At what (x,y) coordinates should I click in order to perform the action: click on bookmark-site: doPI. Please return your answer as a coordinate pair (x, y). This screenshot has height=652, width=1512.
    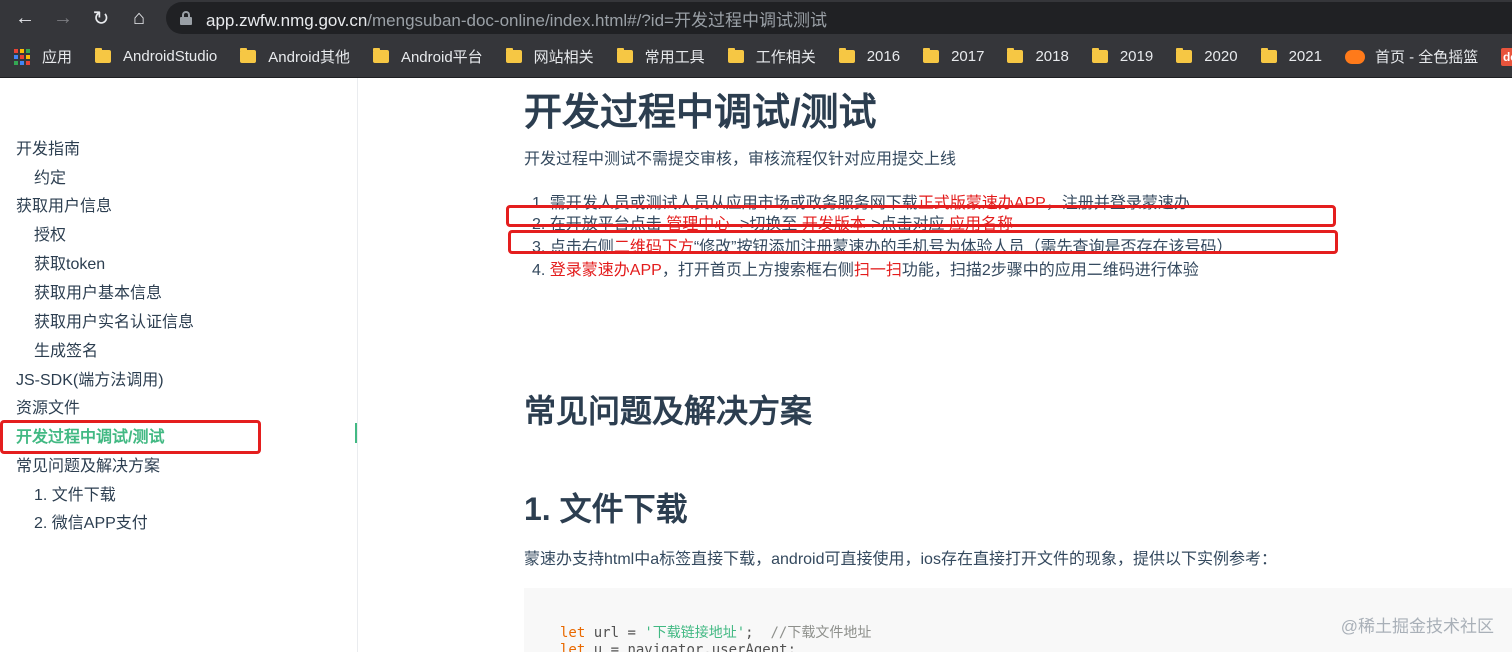
    Looking at the image, I should click on (1506, 57).